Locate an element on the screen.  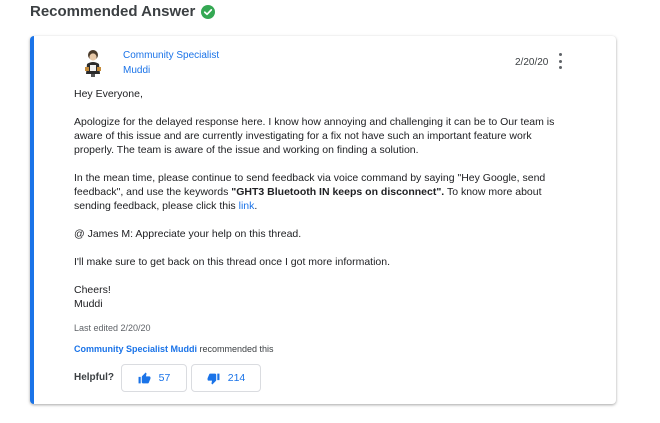
thumbs-down-button: 214 is located at coordinates (226, 378).